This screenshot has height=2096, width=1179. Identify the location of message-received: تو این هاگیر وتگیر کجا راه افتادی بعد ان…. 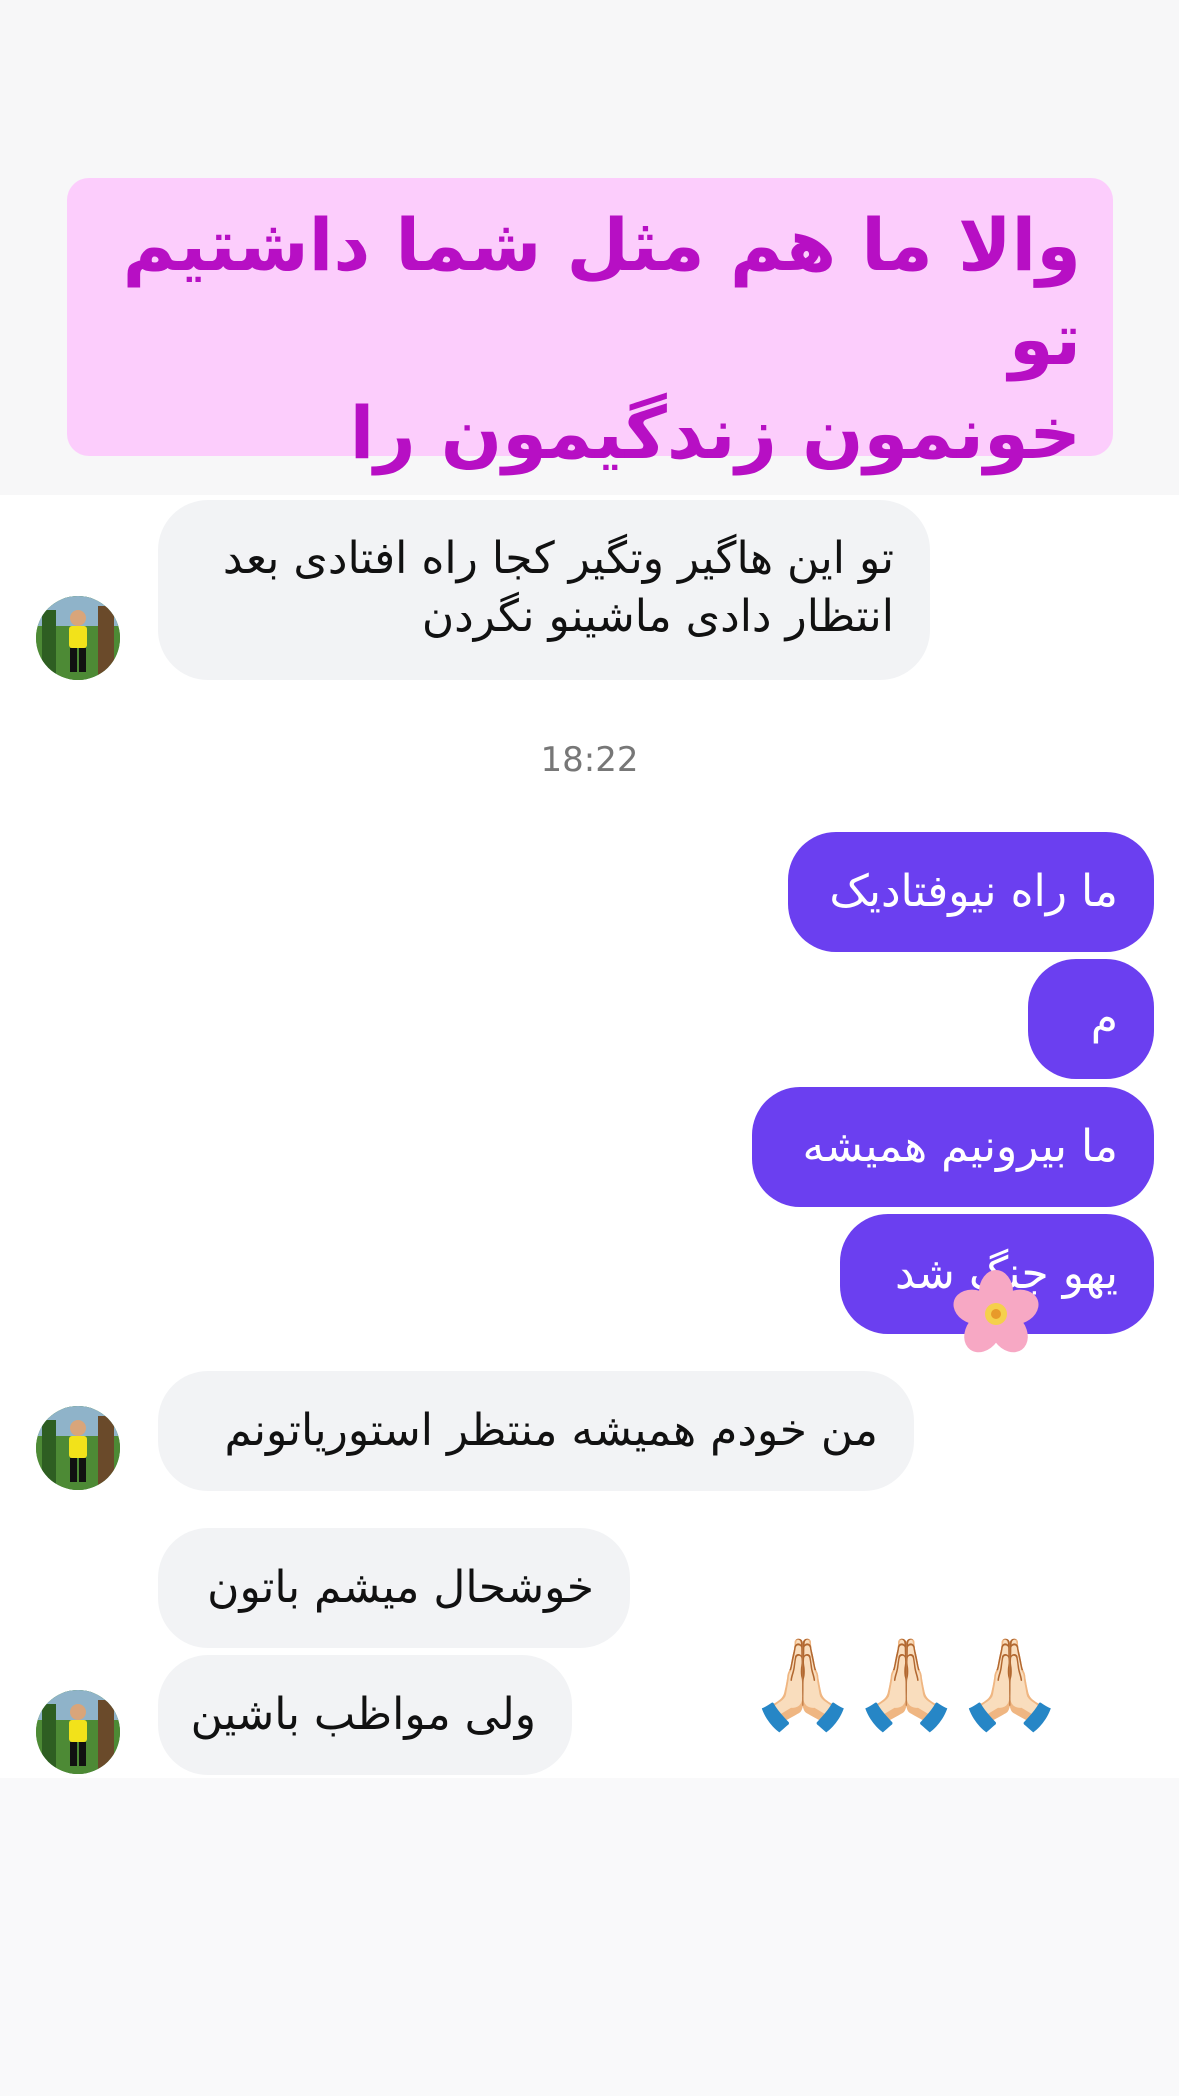
(544, 590).